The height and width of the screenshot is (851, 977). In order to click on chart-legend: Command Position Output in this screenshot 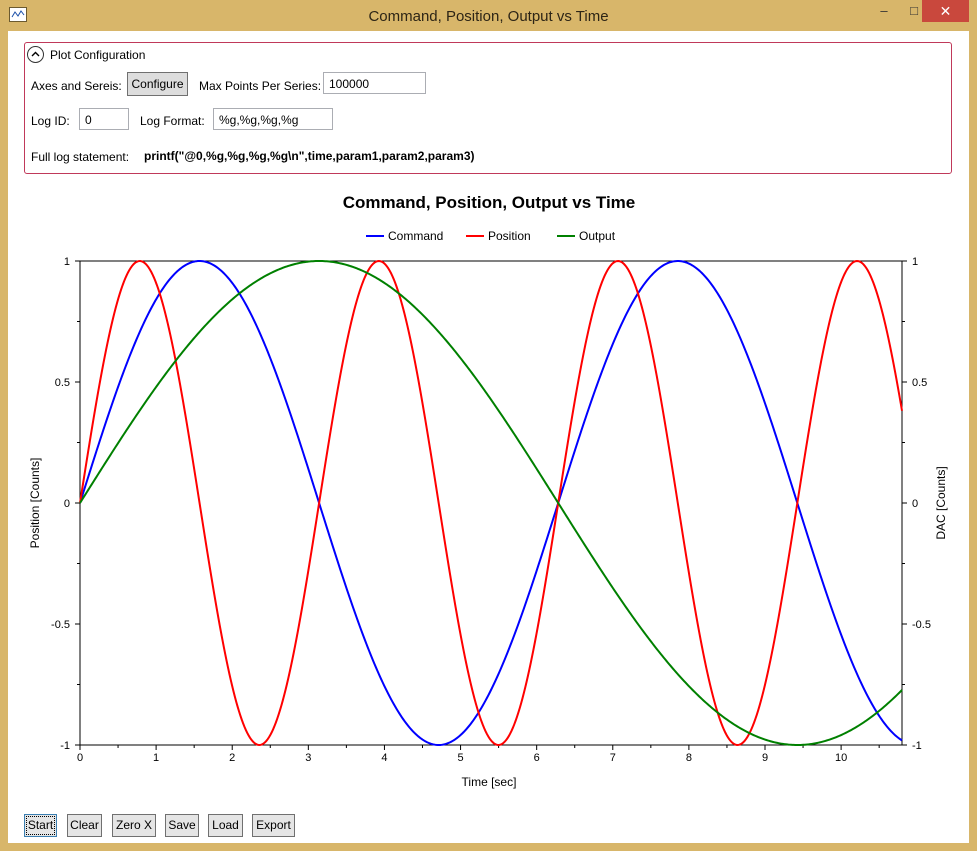, I will do `click(491, 236)`.